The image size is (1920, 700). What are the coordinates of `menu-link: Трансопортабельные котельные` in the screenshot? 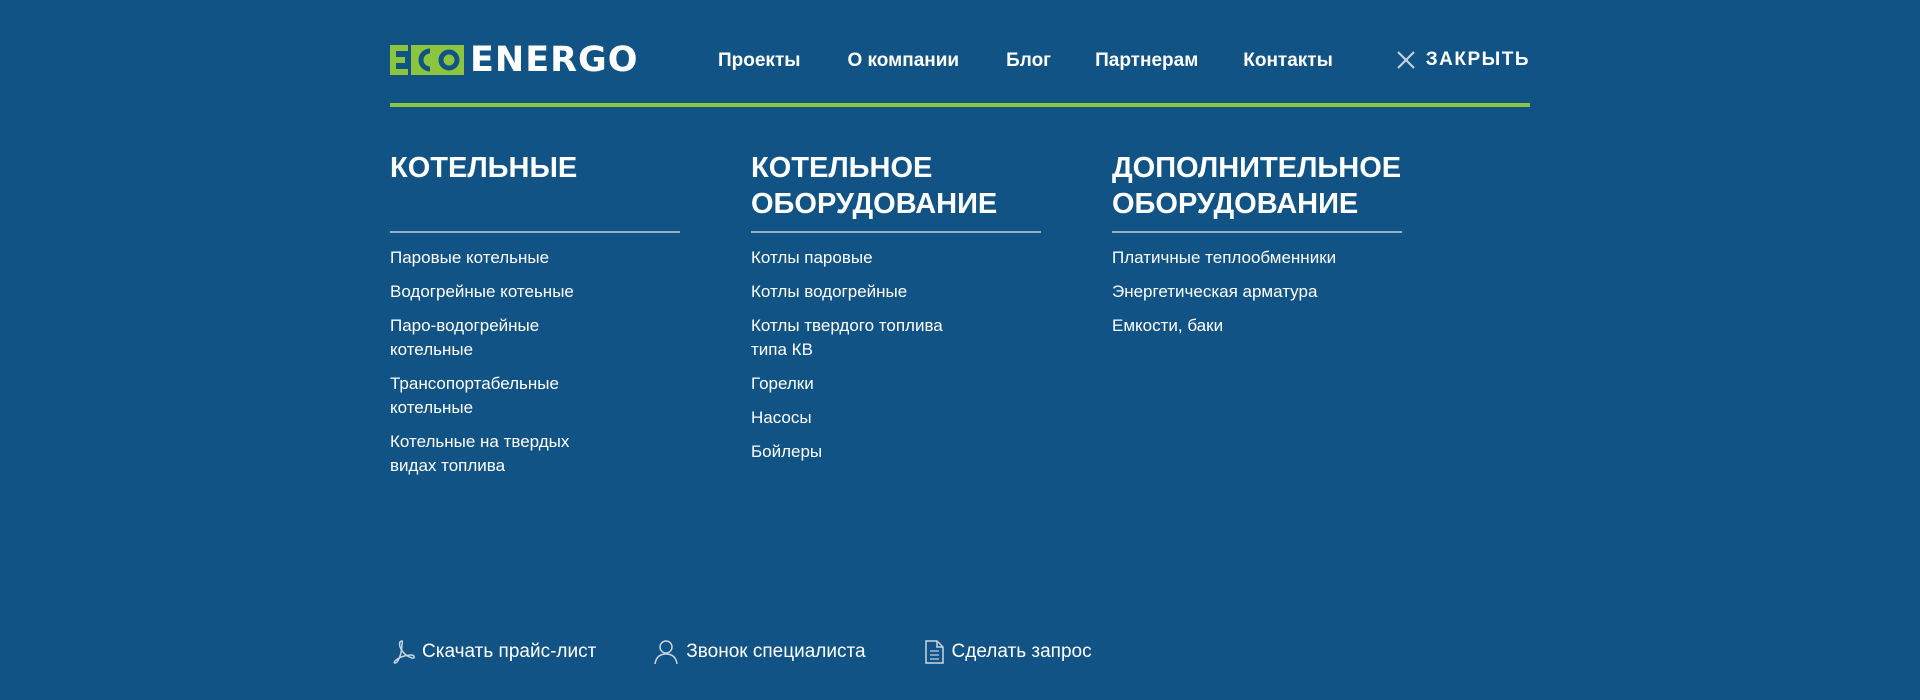 It's located at (500, 396).